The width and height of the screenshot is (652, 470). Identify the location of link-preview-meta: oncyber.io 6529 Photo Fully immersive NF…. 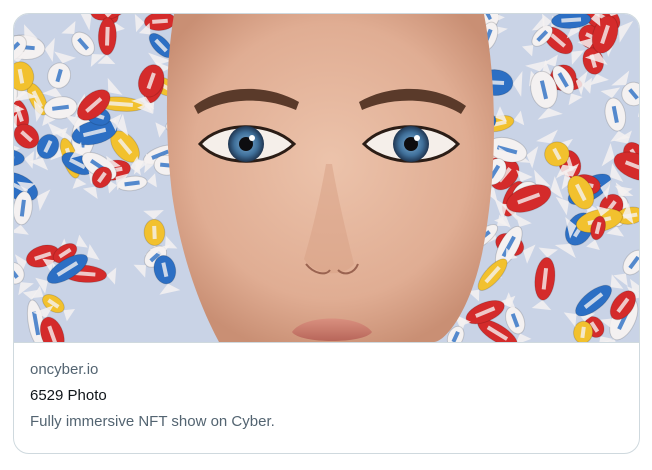
(326, 396).